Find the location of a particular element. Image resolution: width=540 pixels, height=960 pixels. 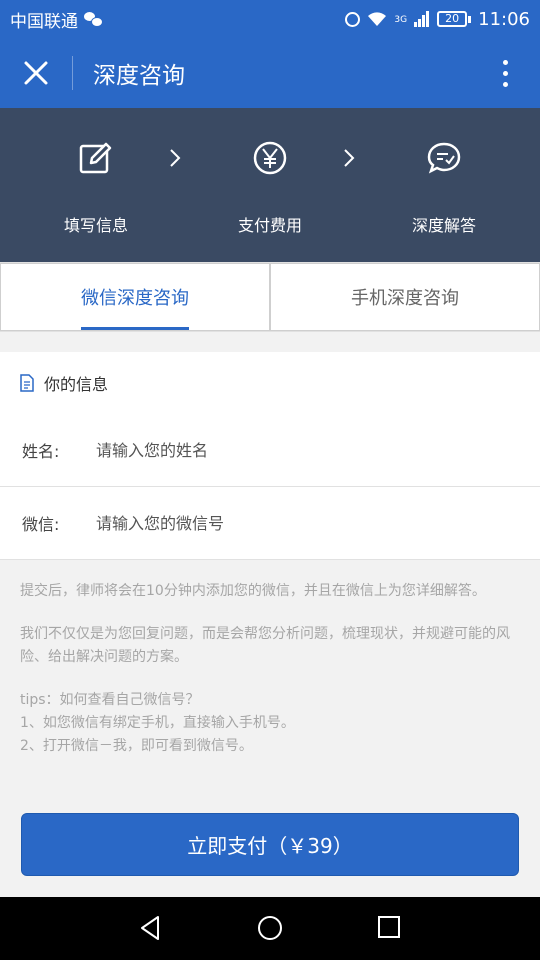

status-right: 3G 20 11:06 is located at coordinates (437, 19).